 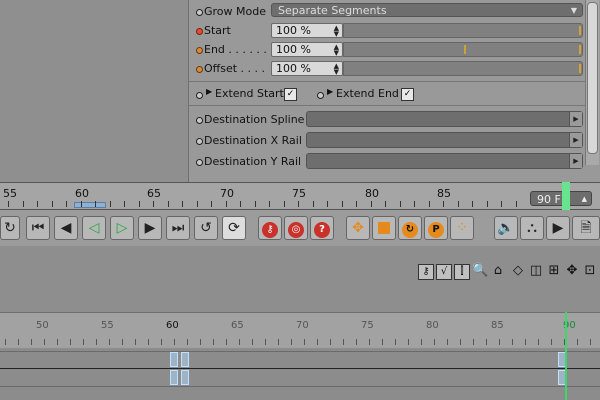 What do you see at coordinates (584, 199) in the screenshot?
I see `stepper-icon: ▲` at bounding box center [584, 199].